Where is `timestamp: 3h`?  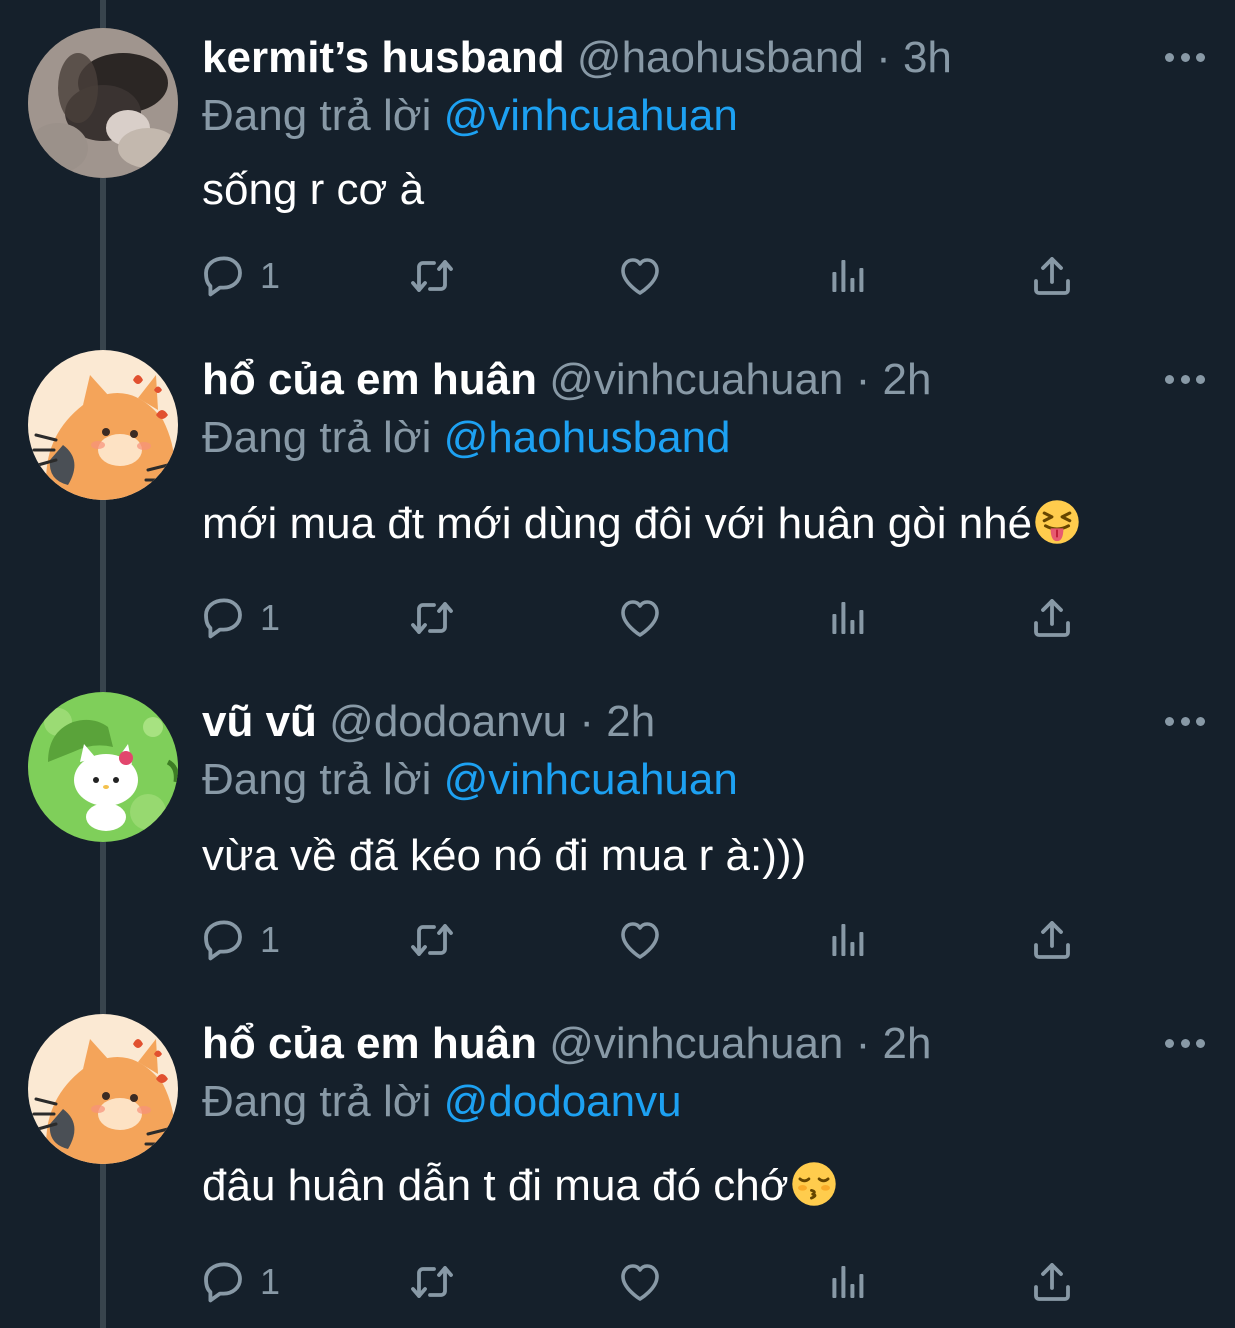 timestamp: 3h is located at coordinates (927, 57).